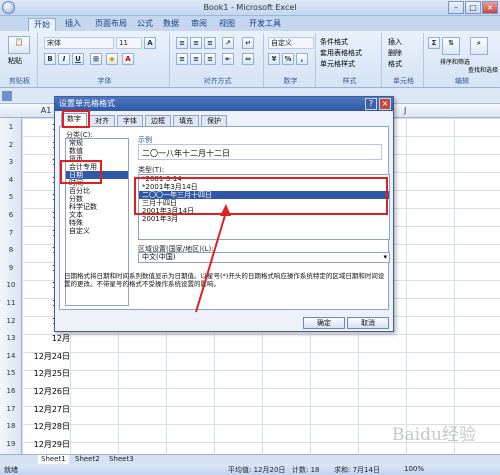  What do you see at coordinates (213, 258) in the screenshot?
I see `annotation-arrow` at bounding box center [213, 258].